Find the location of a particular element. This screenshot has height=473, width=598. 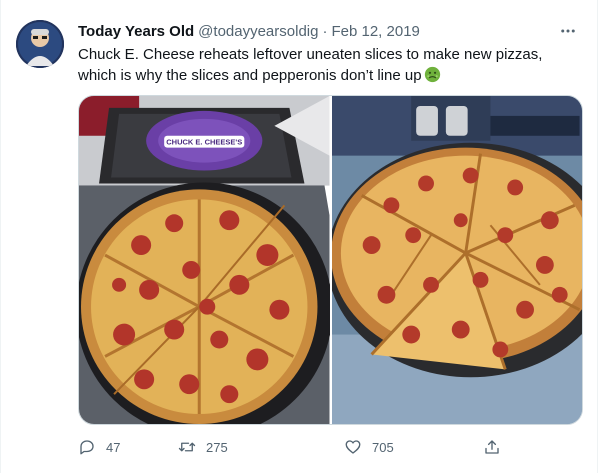

share-icon is located at coordinates (492, 447).